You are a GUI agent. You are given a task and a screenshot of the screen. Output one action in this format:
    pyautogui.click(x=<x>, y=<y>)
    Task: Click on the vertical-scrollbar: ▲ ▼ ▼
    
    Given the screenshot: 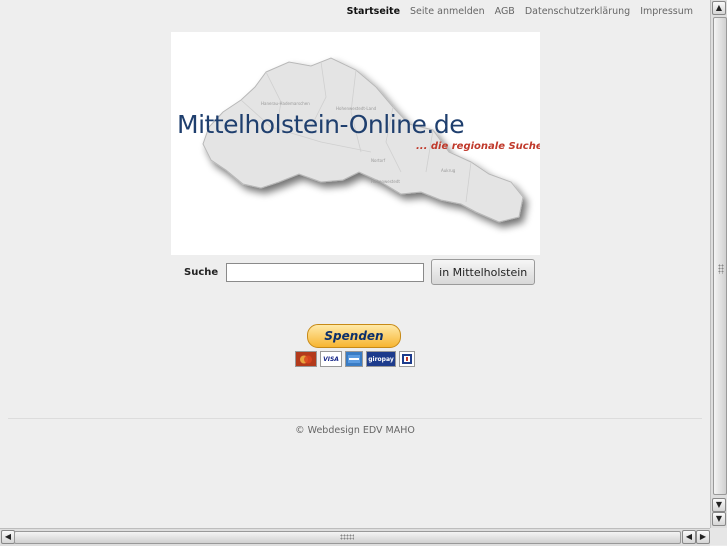 What is the action you would take?
    pyautogui.click(x=718, y=264)
    